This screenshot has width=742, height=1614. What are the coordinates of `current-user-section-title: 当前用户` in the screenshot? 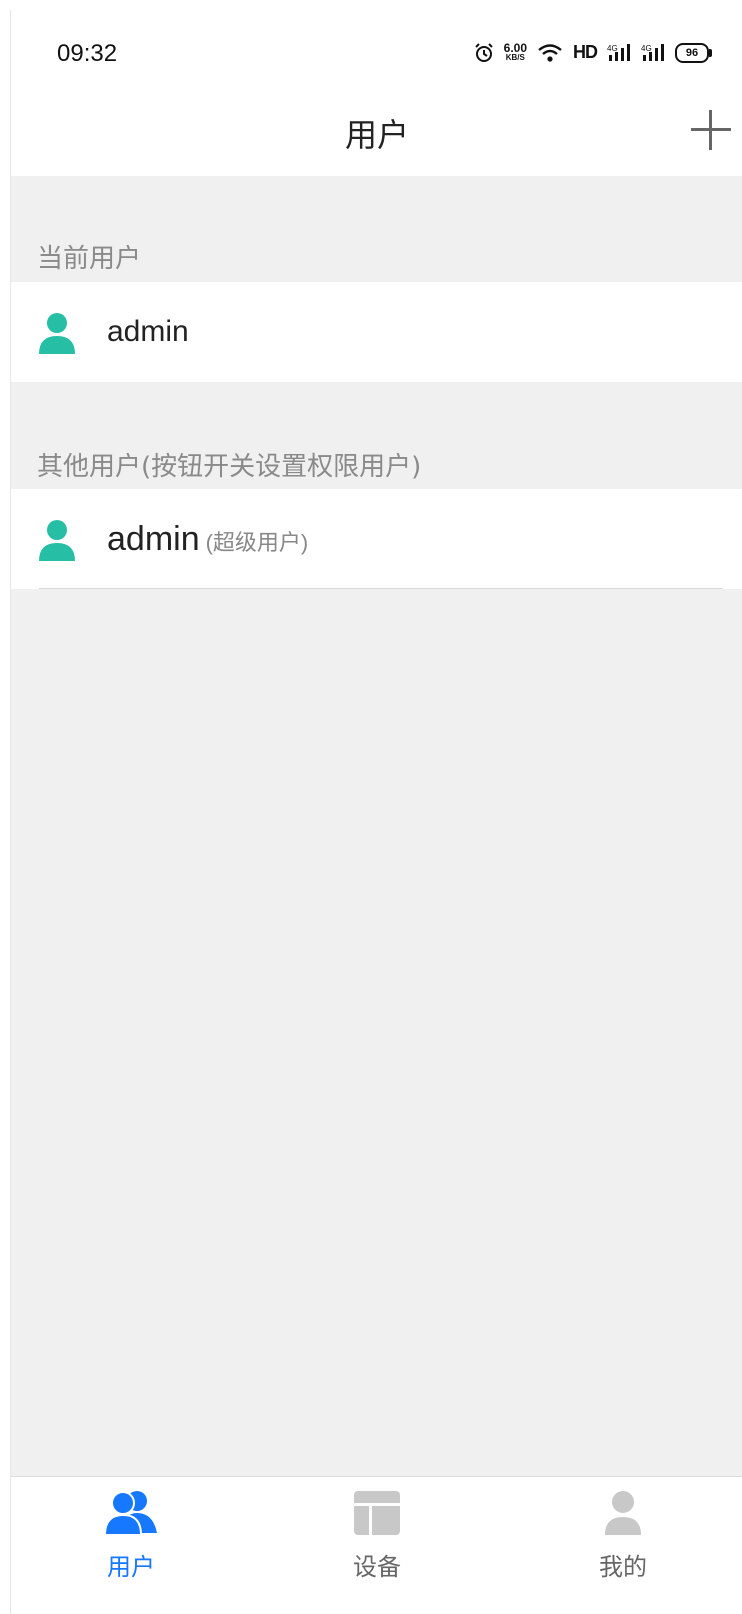 It's located at (89, 259).